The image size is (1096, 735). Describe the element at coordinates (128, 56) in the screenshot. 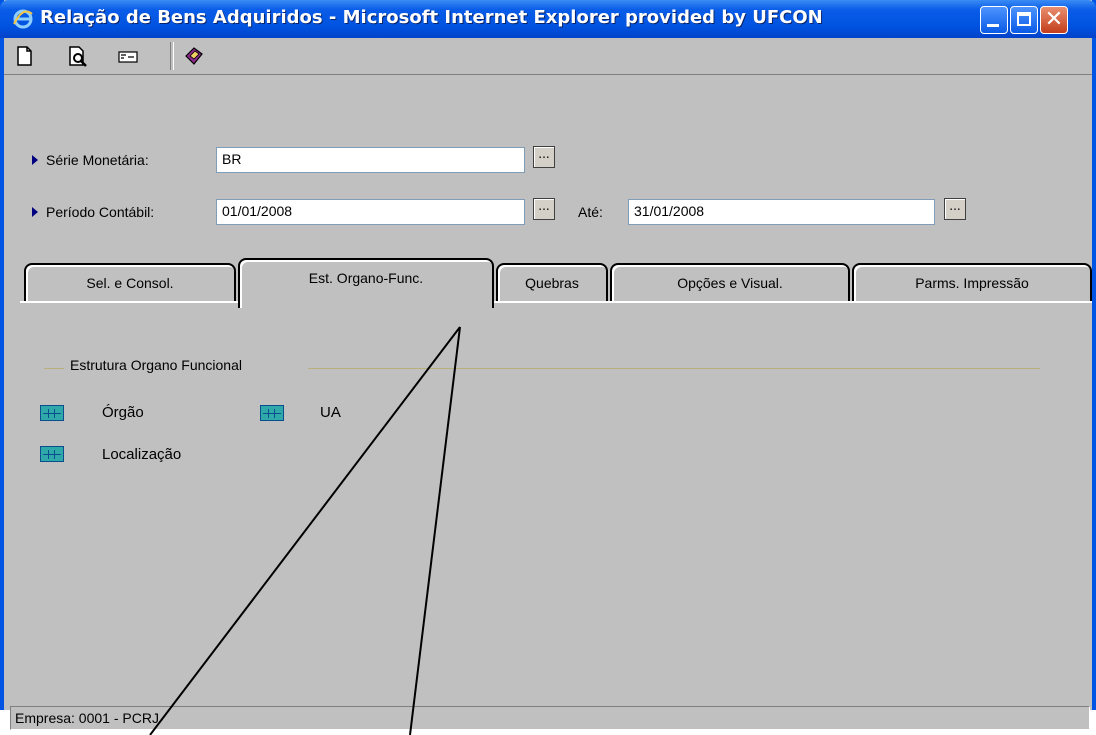

I see `export-icon` at that location.